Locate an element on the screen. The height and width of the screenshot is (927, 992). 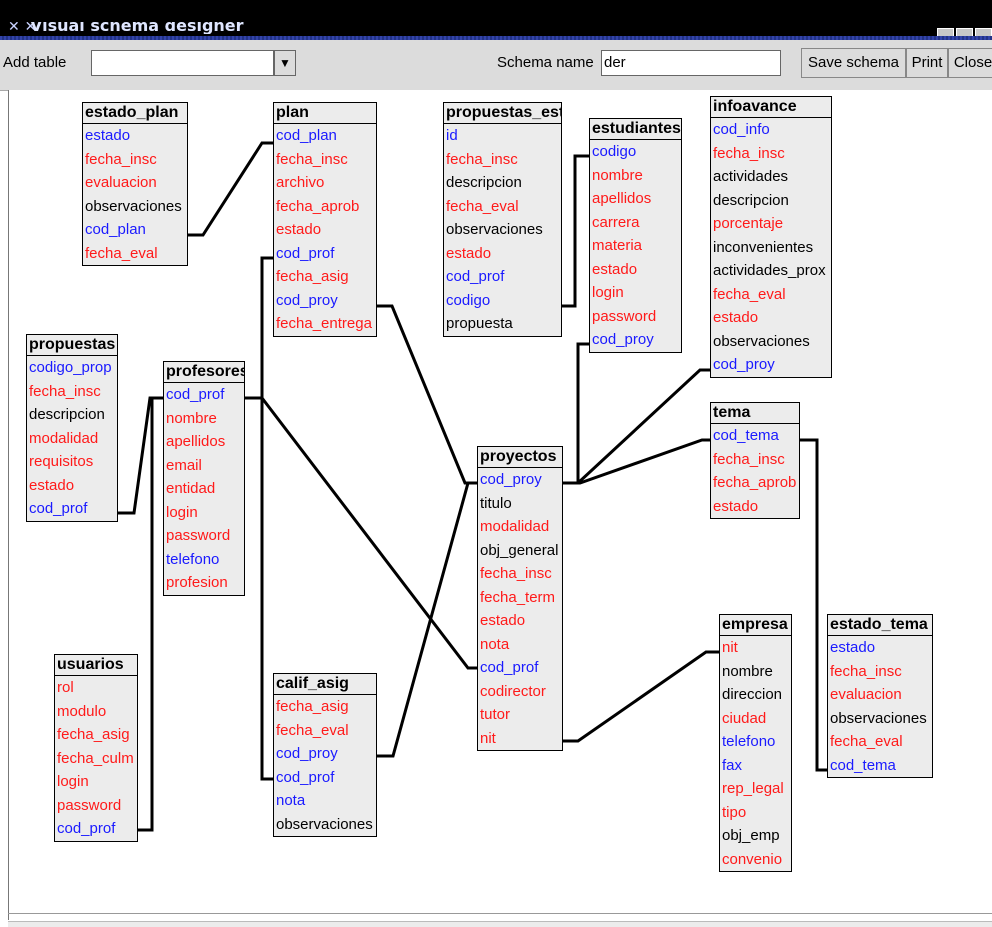
table-field: materia is located at coordinates (635, 246).